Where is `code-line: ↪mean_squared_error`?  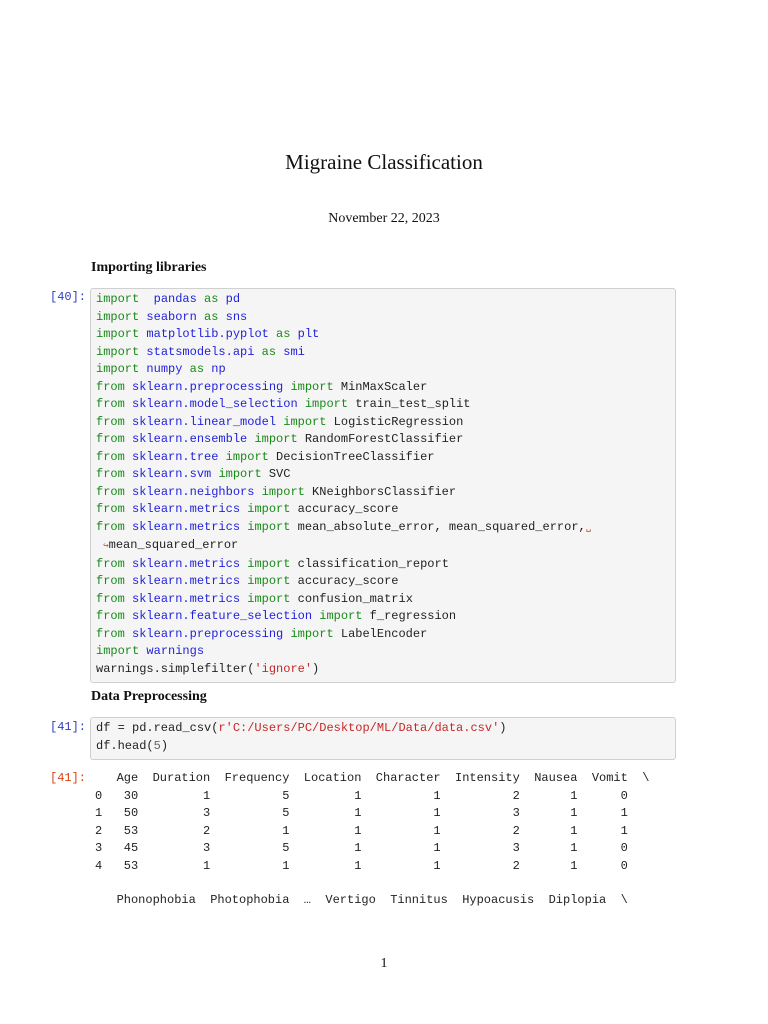
code-line: ↪mean_squared_error is located at coordinates (385, 546).